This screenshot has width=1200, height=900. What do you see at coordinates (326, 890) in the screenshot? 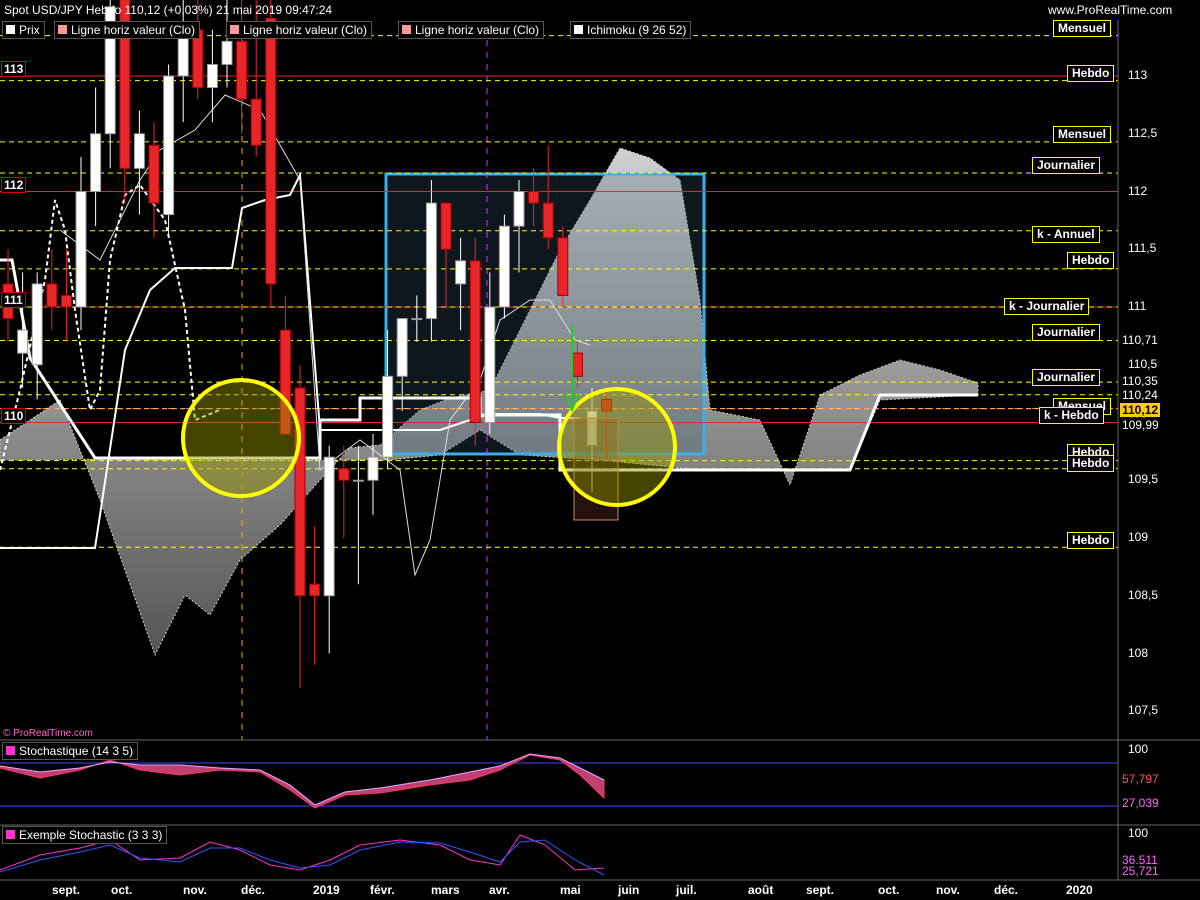
I see `x-tick-label: 2019` at bounding box center [326, 890].